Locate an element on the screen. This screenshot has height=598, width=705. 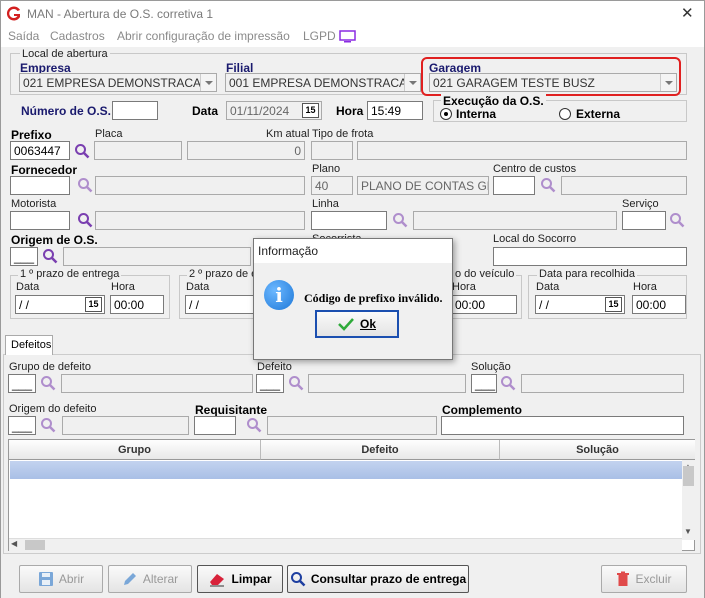
vertical-scrollbar: ▲ ▼ is located at coordinates (688, 500).